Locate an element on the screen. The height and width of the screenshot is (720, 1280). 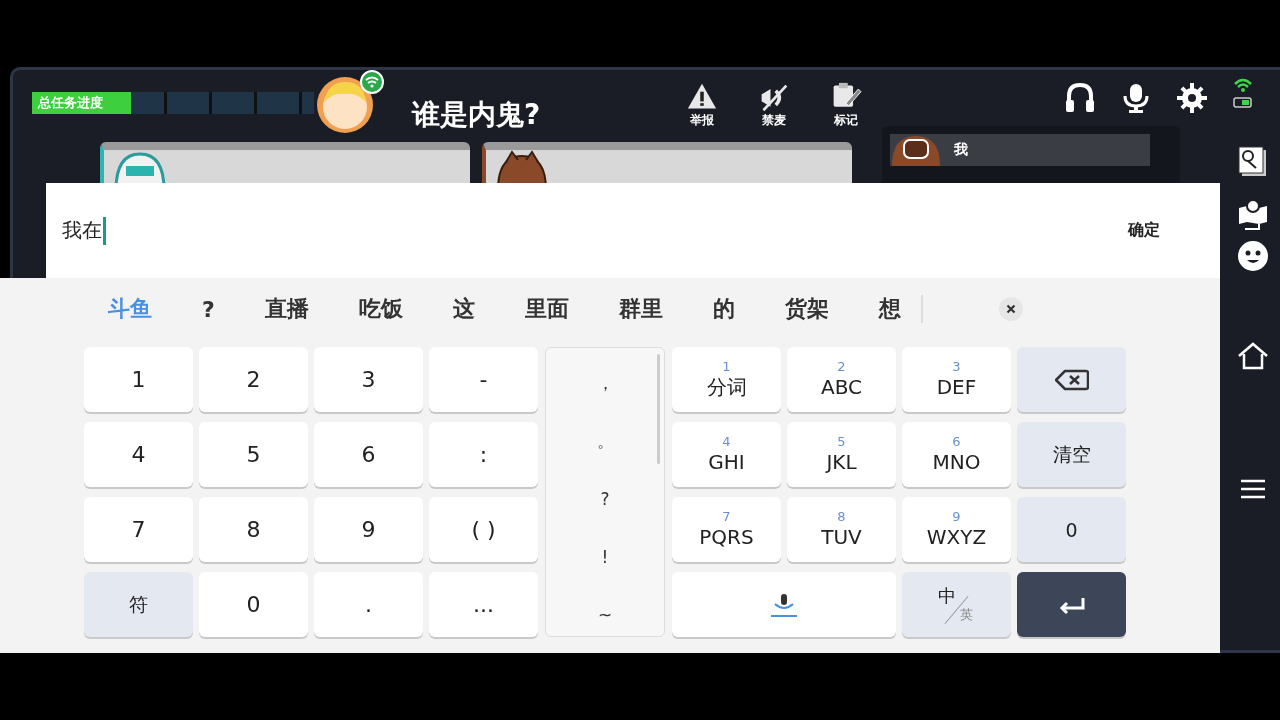
candidate-word: 的 is located at coordinates (723, 309).